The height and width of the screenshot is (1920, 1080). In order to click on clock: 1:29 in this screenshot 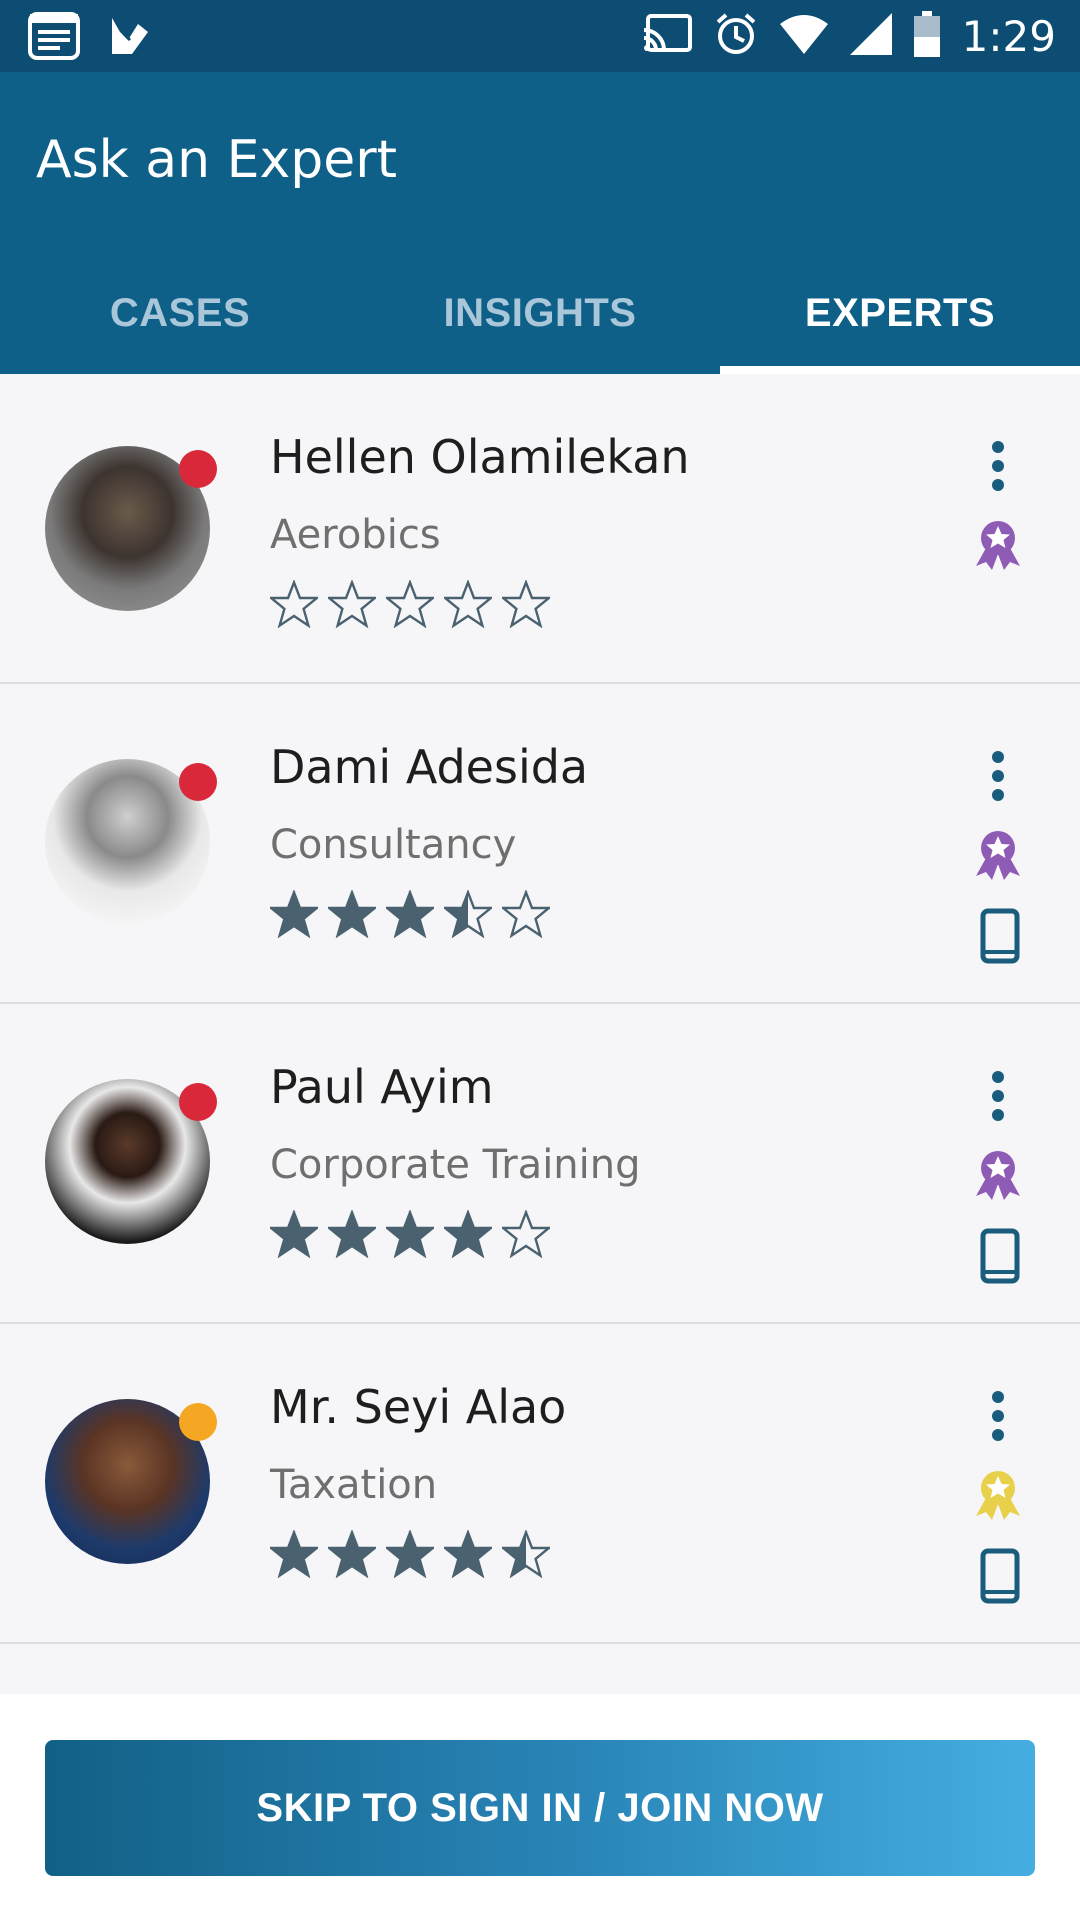, I will do `click(1008, 36)`.